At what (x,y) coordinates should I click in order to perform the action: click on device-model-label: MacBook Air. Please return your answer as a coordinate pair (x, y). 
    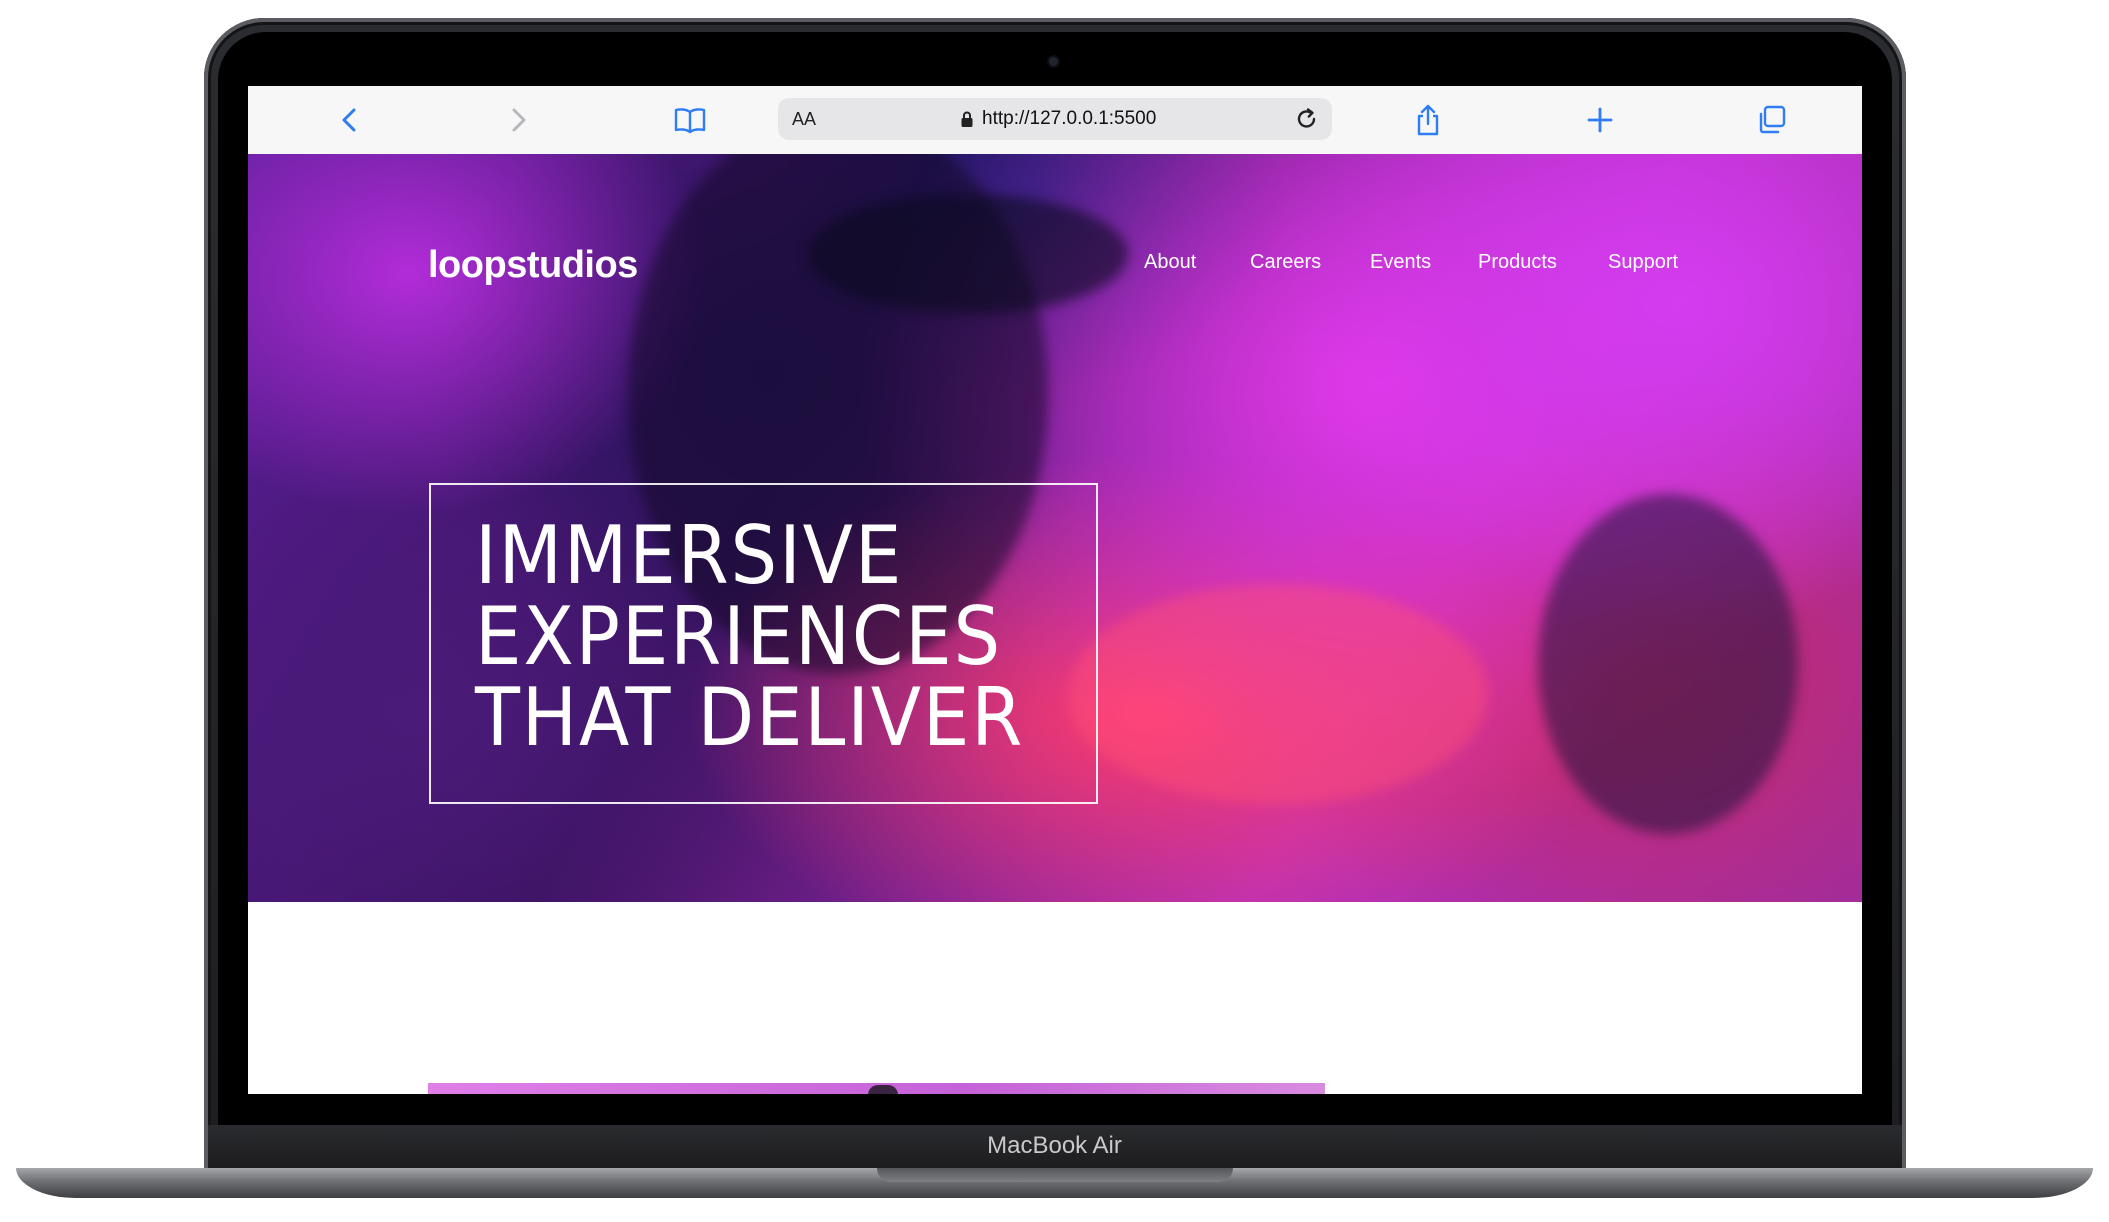
    Looking at the image, I should click on (1054, 1145).